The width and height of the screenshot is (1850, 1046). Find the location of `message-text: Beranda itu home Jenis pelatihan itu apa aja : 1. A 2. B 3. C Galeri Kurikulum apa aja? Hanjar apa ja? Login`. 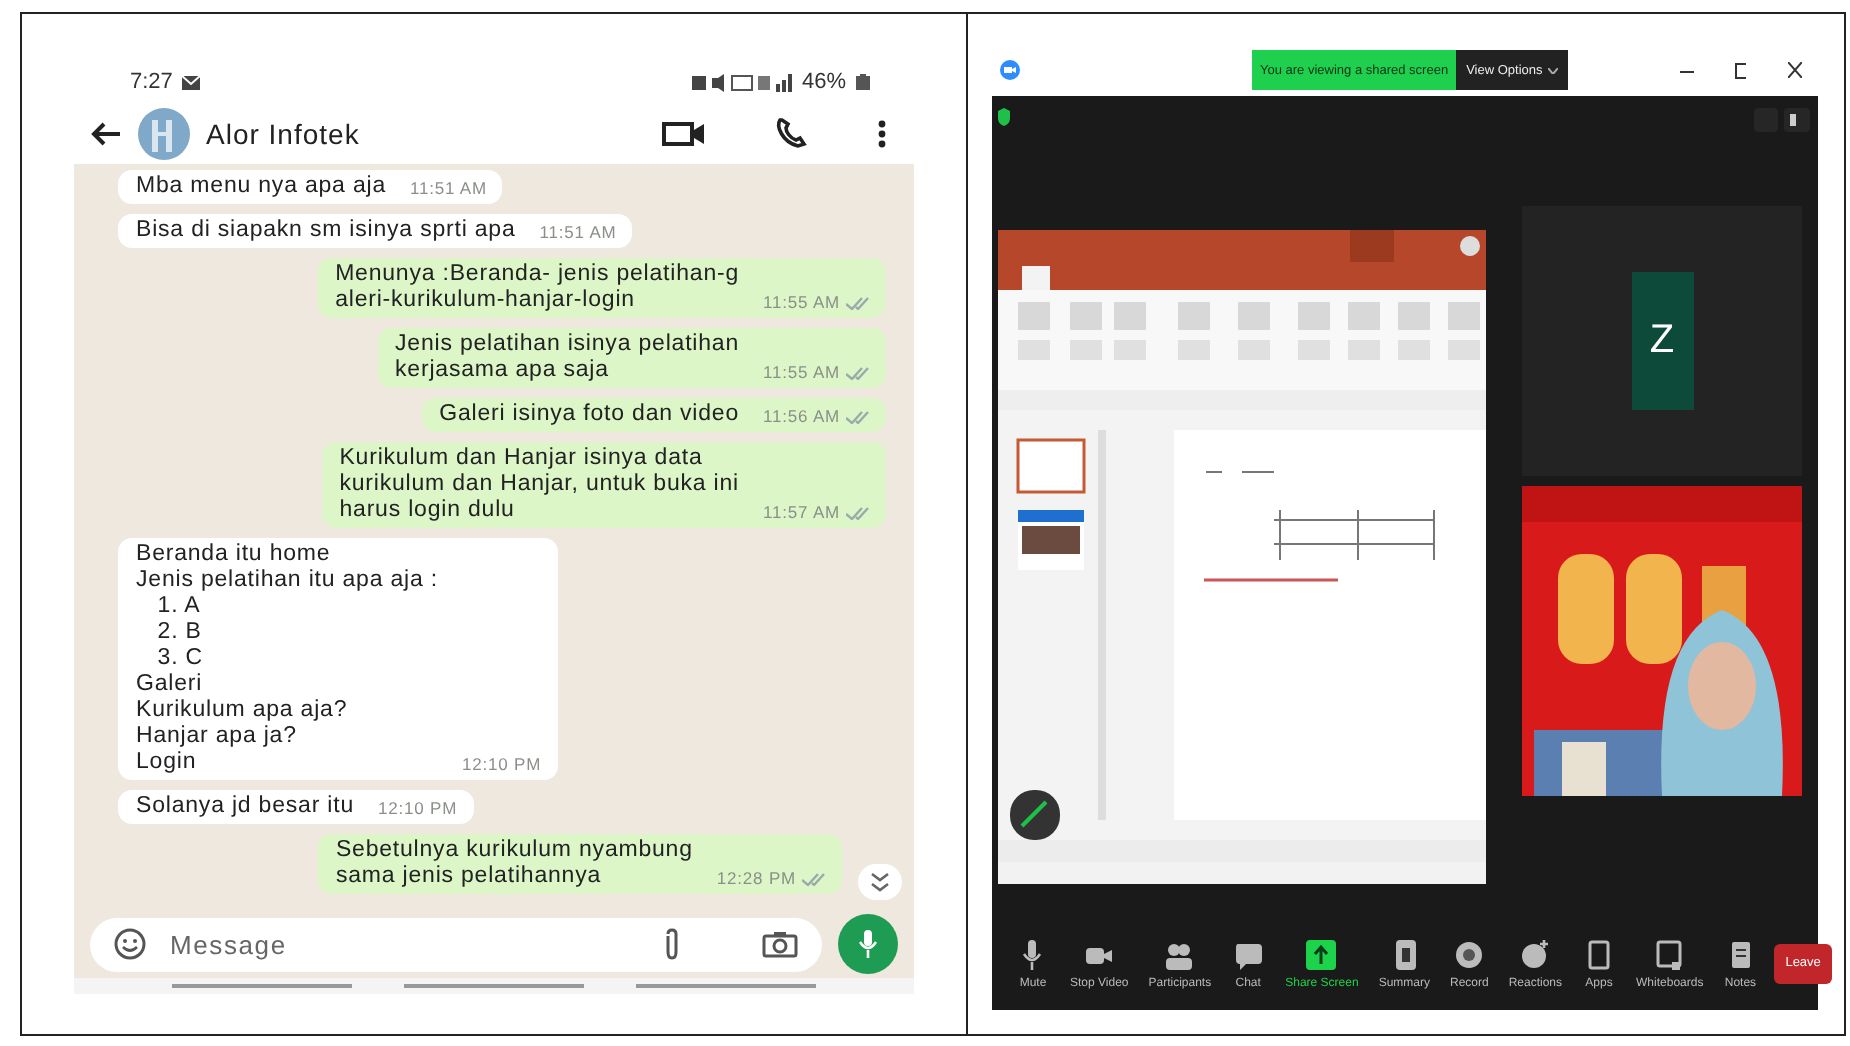

message-text: Beranda itu home Jenis pelatihan itu apa aja : 1. A 2. B 3. C Galeri Kurikulum apa aja? Hanjar apa ja? Login is located at coordinates (287, 659).